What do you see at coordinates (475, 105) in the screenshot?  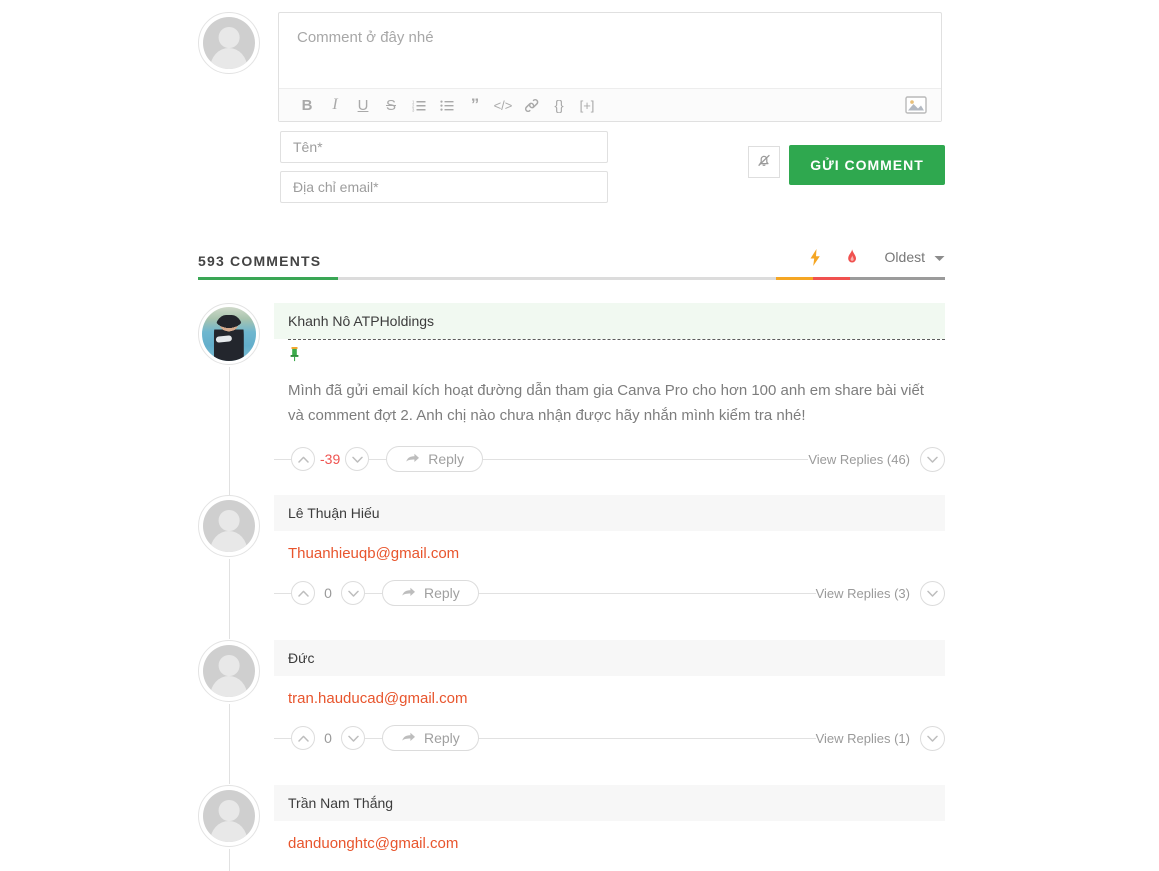 I see `blockquote-icon: ”` at bounding box center [475, 105].